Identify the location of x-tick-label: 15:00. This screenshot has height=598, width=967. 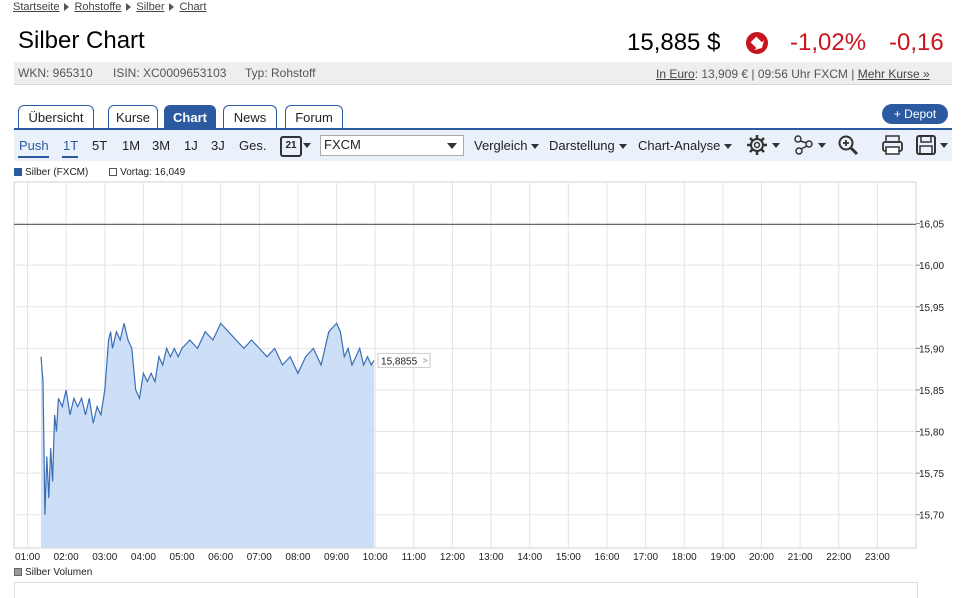
(568, 557).